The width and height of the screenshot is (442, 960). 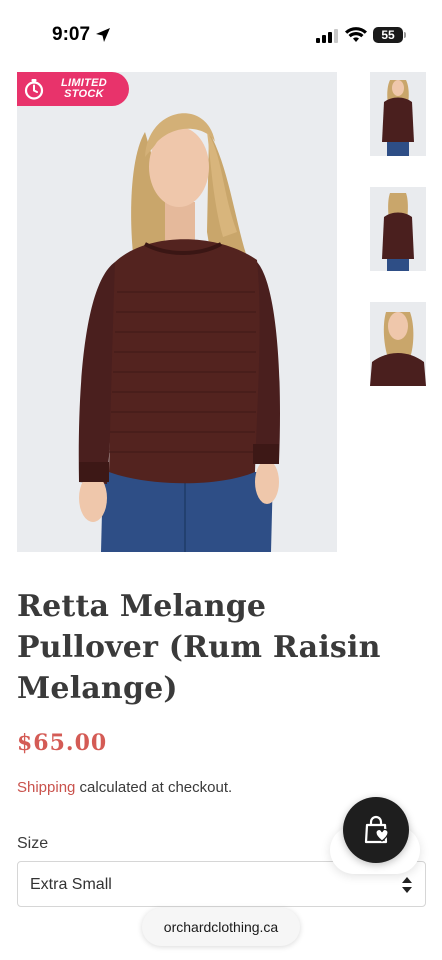 What do you see at coordinates (71, 34) in the screenshot?
I see `status-time: 9:07` at bounding box center [71, 34].